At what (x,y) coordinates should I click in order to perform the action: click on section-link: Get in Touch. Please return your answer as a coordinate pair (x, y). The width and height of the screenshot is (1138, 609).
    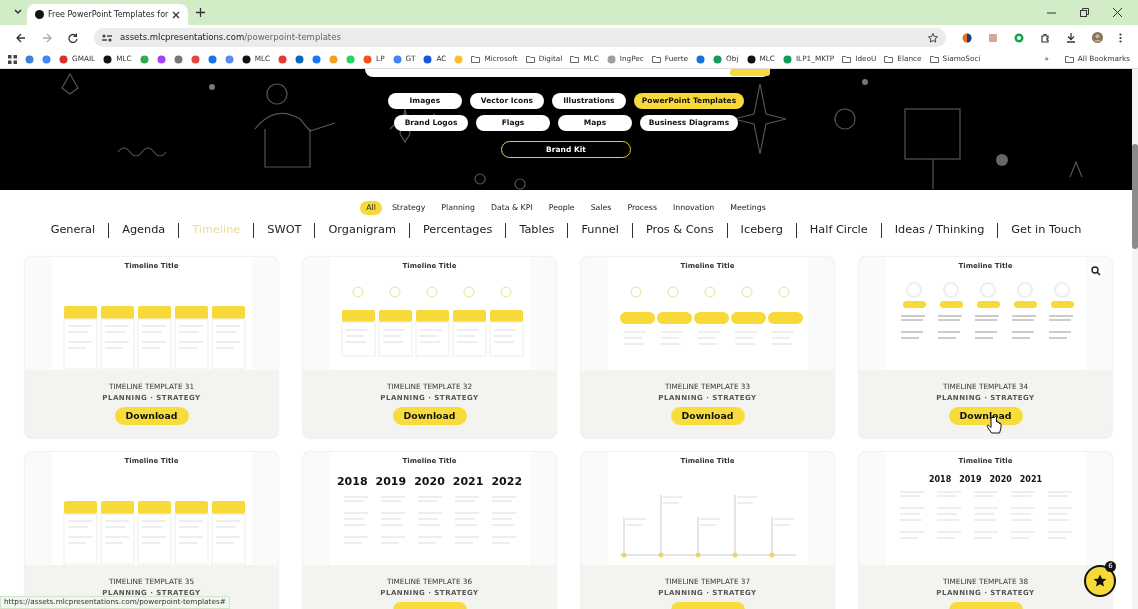
    Looking at the image, I should click on (1046, 230).